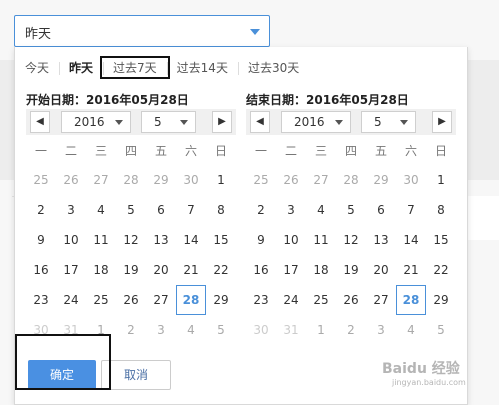 This screenshot has height=405, width=499. I want to click on start-next-month-button: ▶, so click(222, 122).